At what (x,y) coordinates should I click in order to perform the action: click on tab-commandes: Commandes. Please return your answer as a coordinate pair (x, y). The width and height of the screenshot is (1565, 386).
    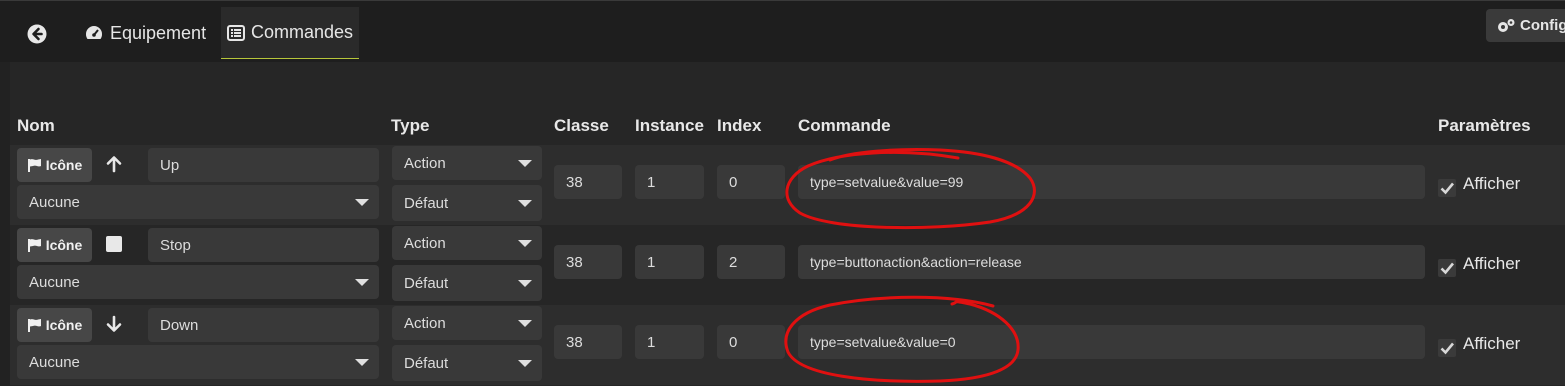
    Looking at the image, I should click on (290, 33).